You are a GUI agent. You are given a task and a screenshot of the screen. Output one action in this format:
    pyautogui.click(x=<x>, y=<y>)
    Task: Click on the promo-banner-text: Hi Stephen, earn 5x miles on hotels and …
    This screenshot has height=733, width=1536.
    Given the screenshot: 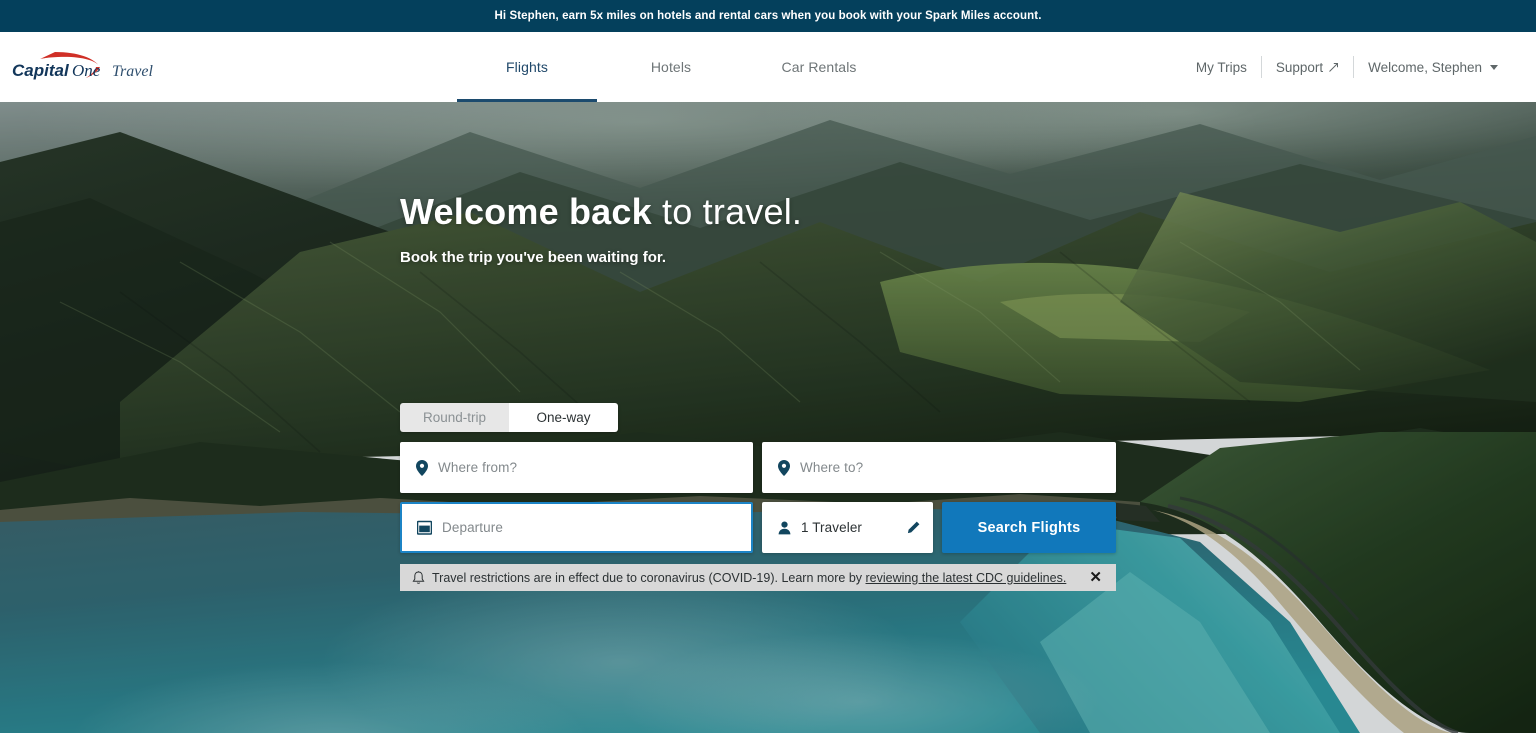 What is the action you would take?
    pyautogui.click(x=768, y=16)
    